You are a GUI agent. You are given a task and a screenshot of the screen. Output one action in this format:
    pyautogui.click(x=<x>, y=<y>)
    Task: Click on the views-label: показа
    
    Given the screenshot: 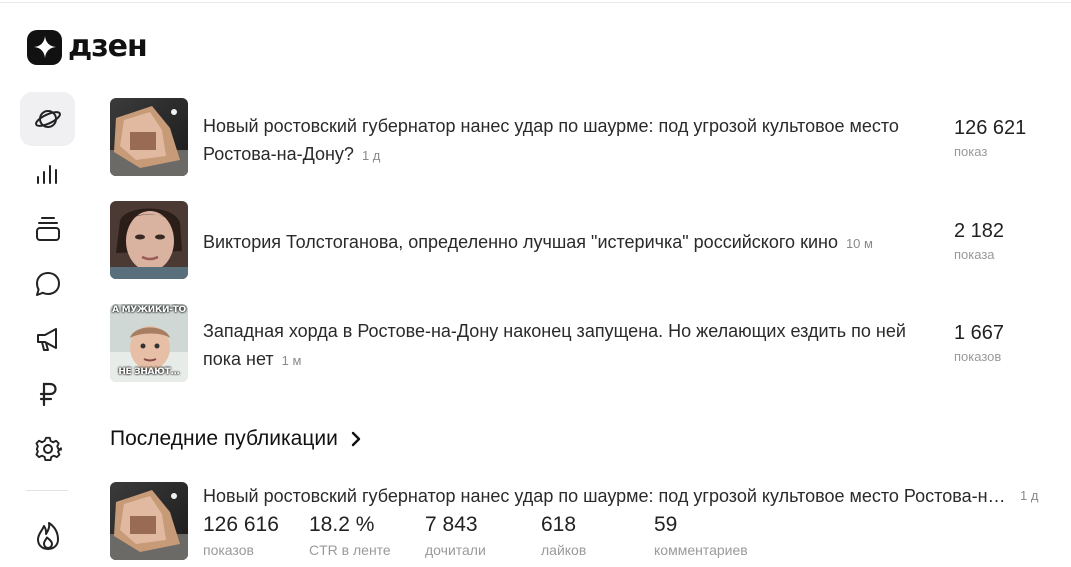 What is the action you would take?
    pyautogui.click(x=974, y=254)
    